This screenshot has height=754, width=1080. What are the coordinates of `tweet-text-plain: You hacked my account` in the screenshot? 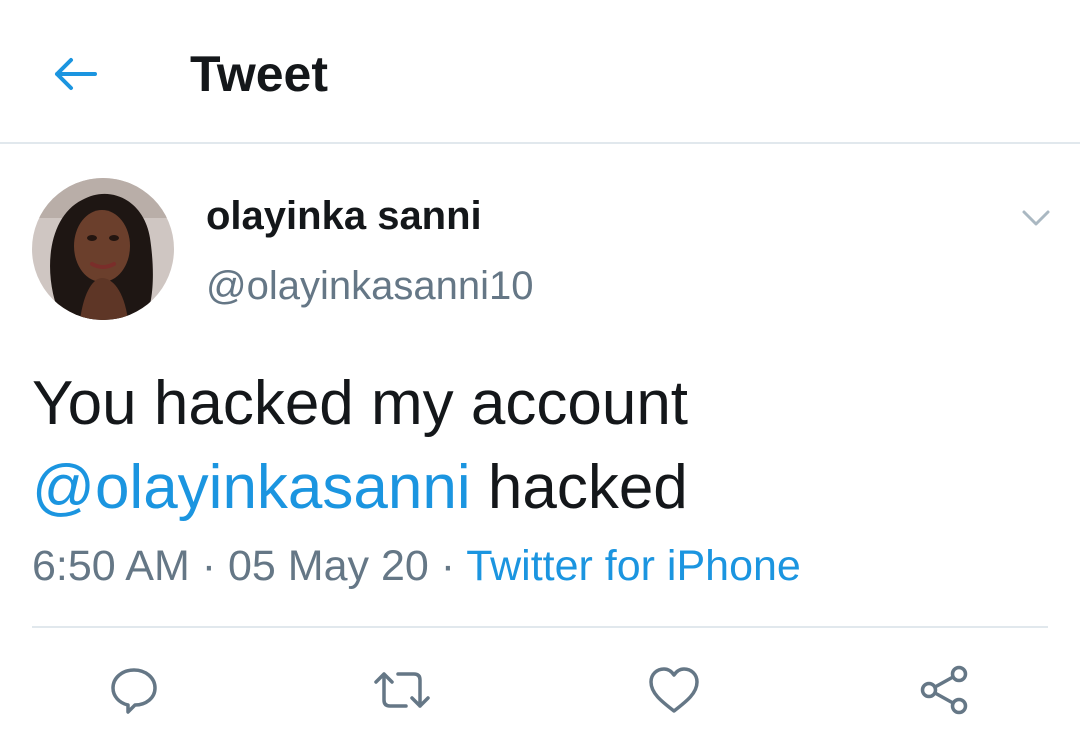 It's located at (360, 403).